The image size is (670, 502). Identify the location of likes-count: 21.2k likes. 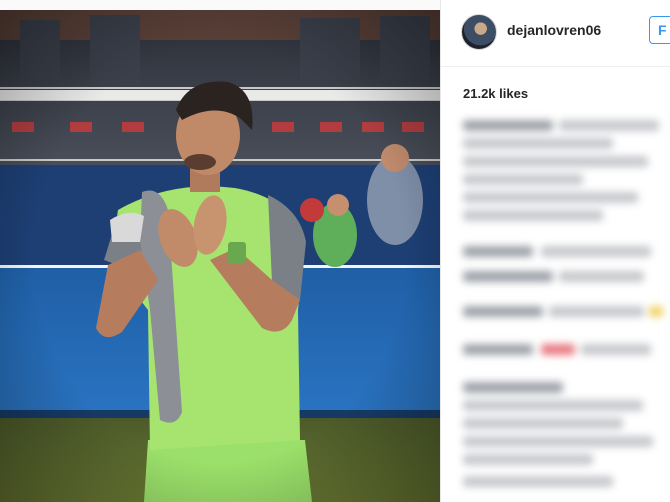
(495, 93).